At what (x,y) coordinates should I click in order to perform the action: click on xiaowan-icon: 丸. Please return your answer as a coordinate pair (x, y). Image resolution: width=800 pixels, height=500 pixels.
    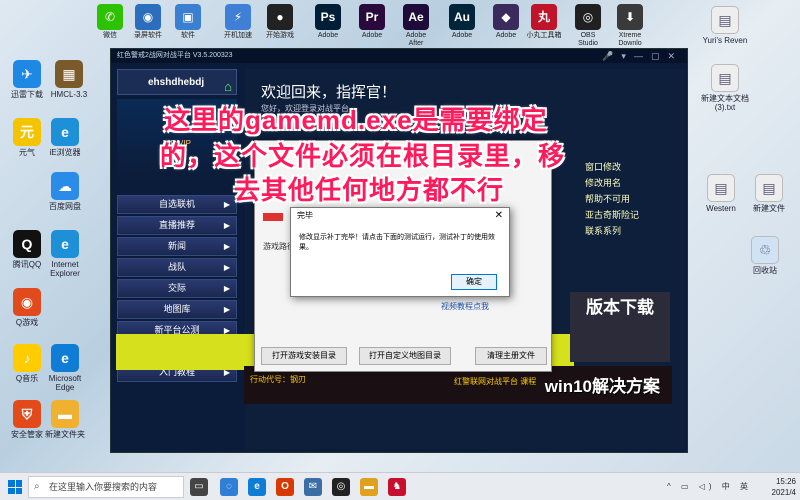
    Looking at the image, I should click on (544, 17).